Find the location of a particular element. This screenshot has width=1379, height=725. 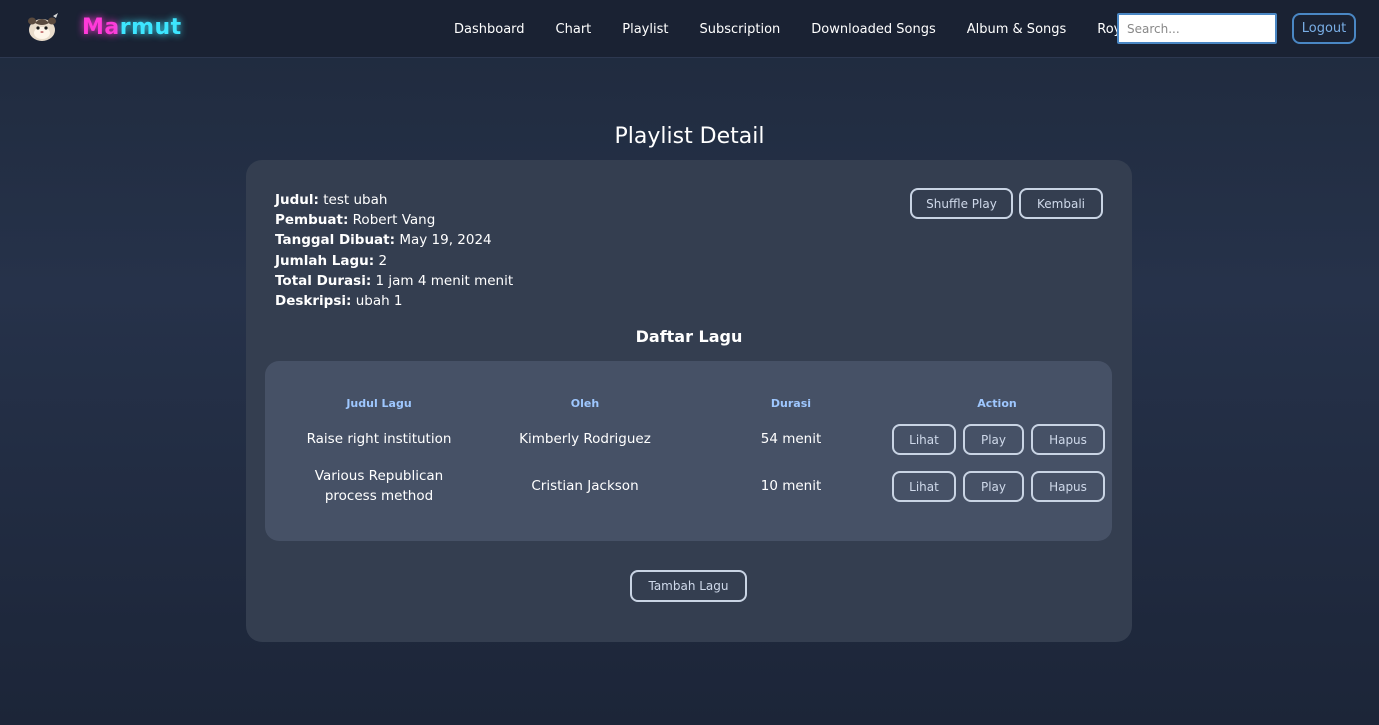

nav-link-album-songs: Album & Songs is located at coordinates (1017, 29).